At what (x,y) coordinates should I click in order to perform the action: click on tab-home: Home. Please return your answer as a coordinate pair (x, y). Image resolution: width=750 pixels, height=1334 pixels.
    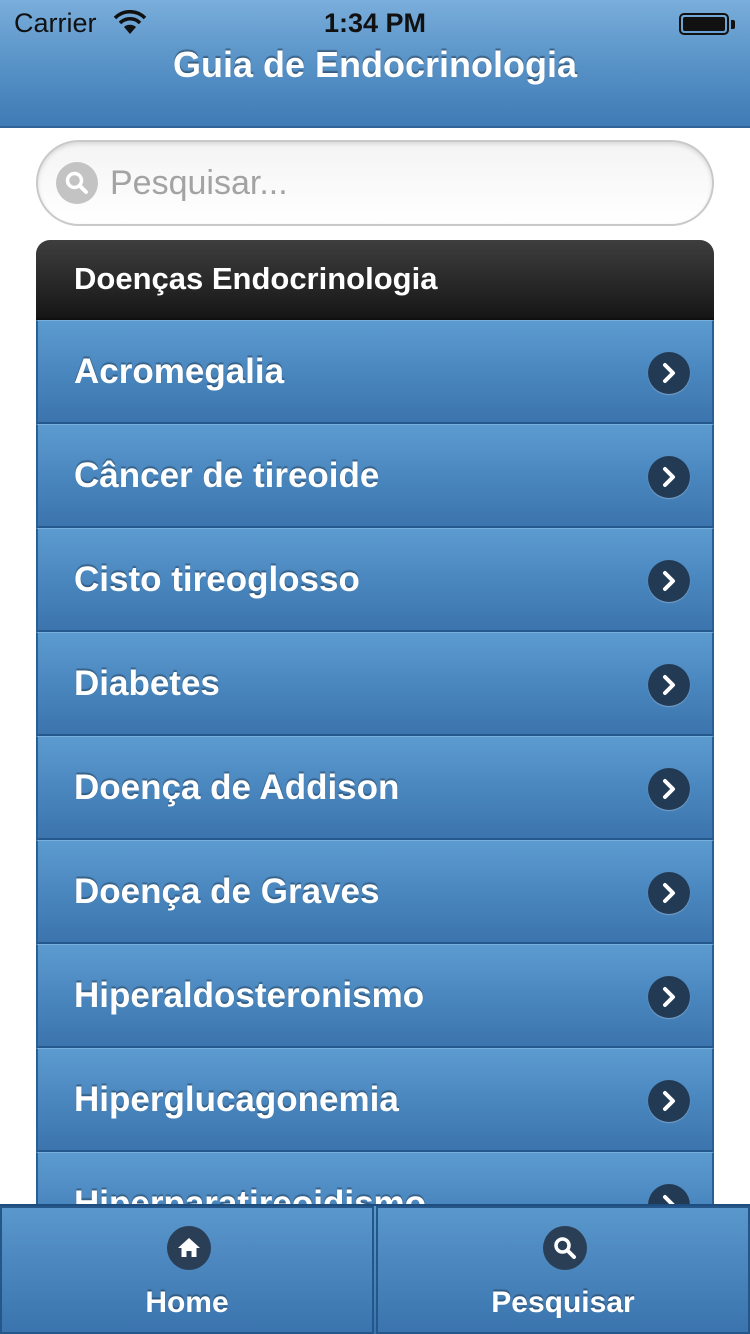
    Looking at the image, I should click on (187, 1270).